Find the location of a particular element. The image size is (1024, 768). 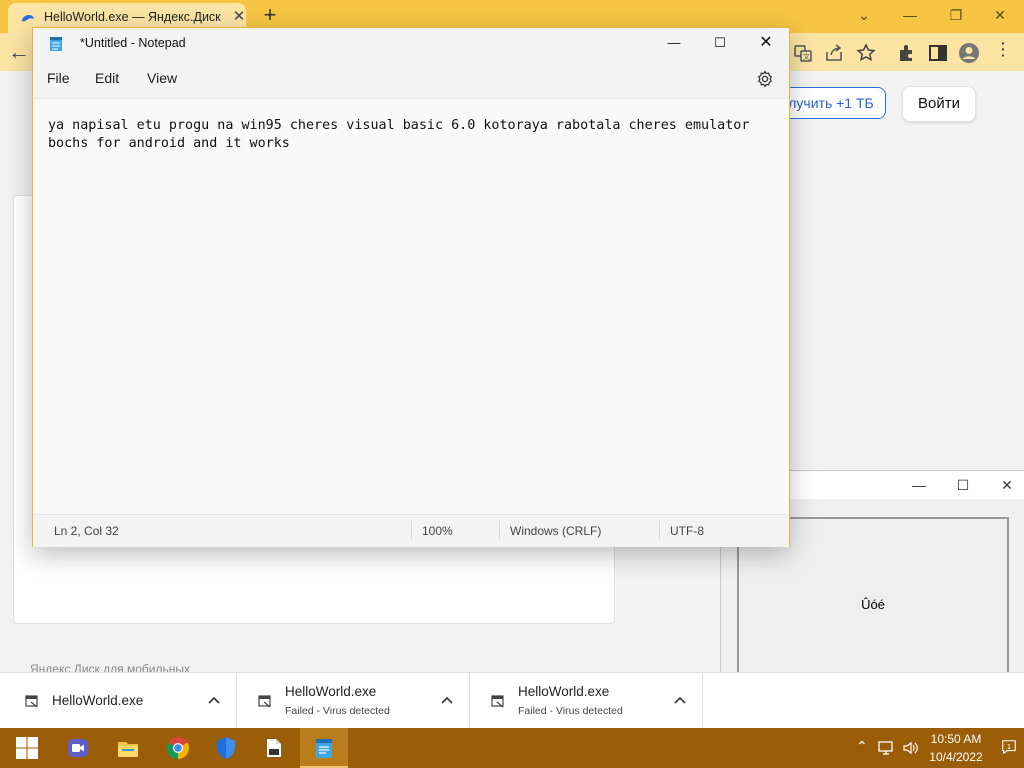

get-storage-button: лучить +1 ТБ is located at coordinates (831, 103).